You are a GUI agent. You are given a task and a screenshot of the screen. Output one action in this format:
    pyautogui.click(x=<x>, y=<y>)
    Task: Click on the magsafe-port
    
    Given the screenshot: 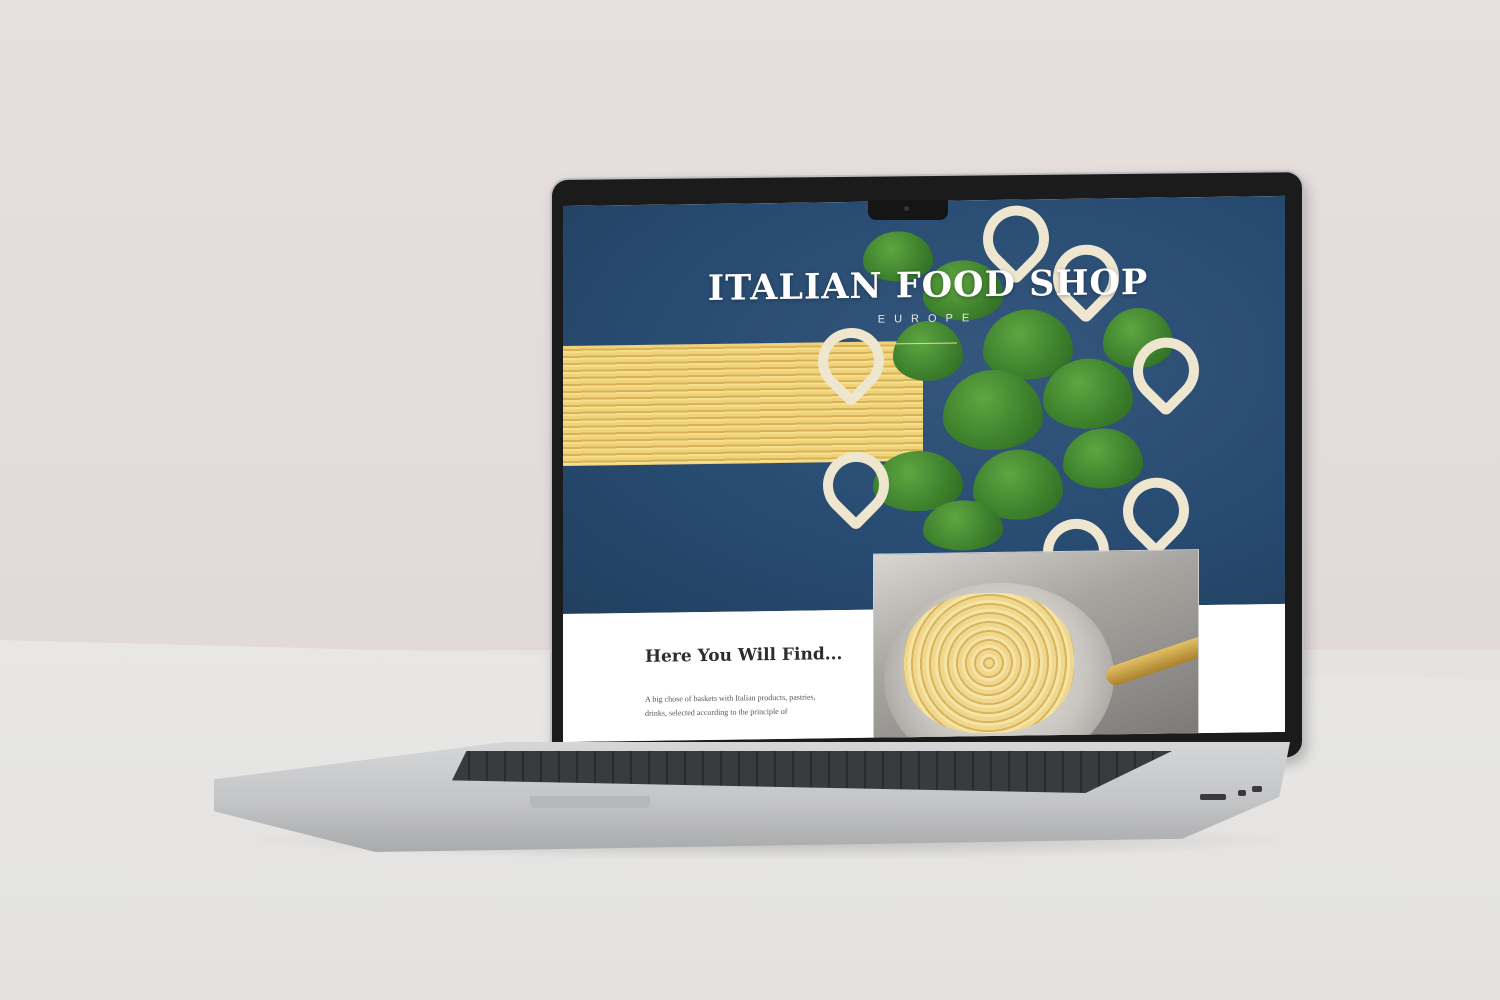 What is the action you would take?
    pyautogui.click(x=1257, y=789)
    